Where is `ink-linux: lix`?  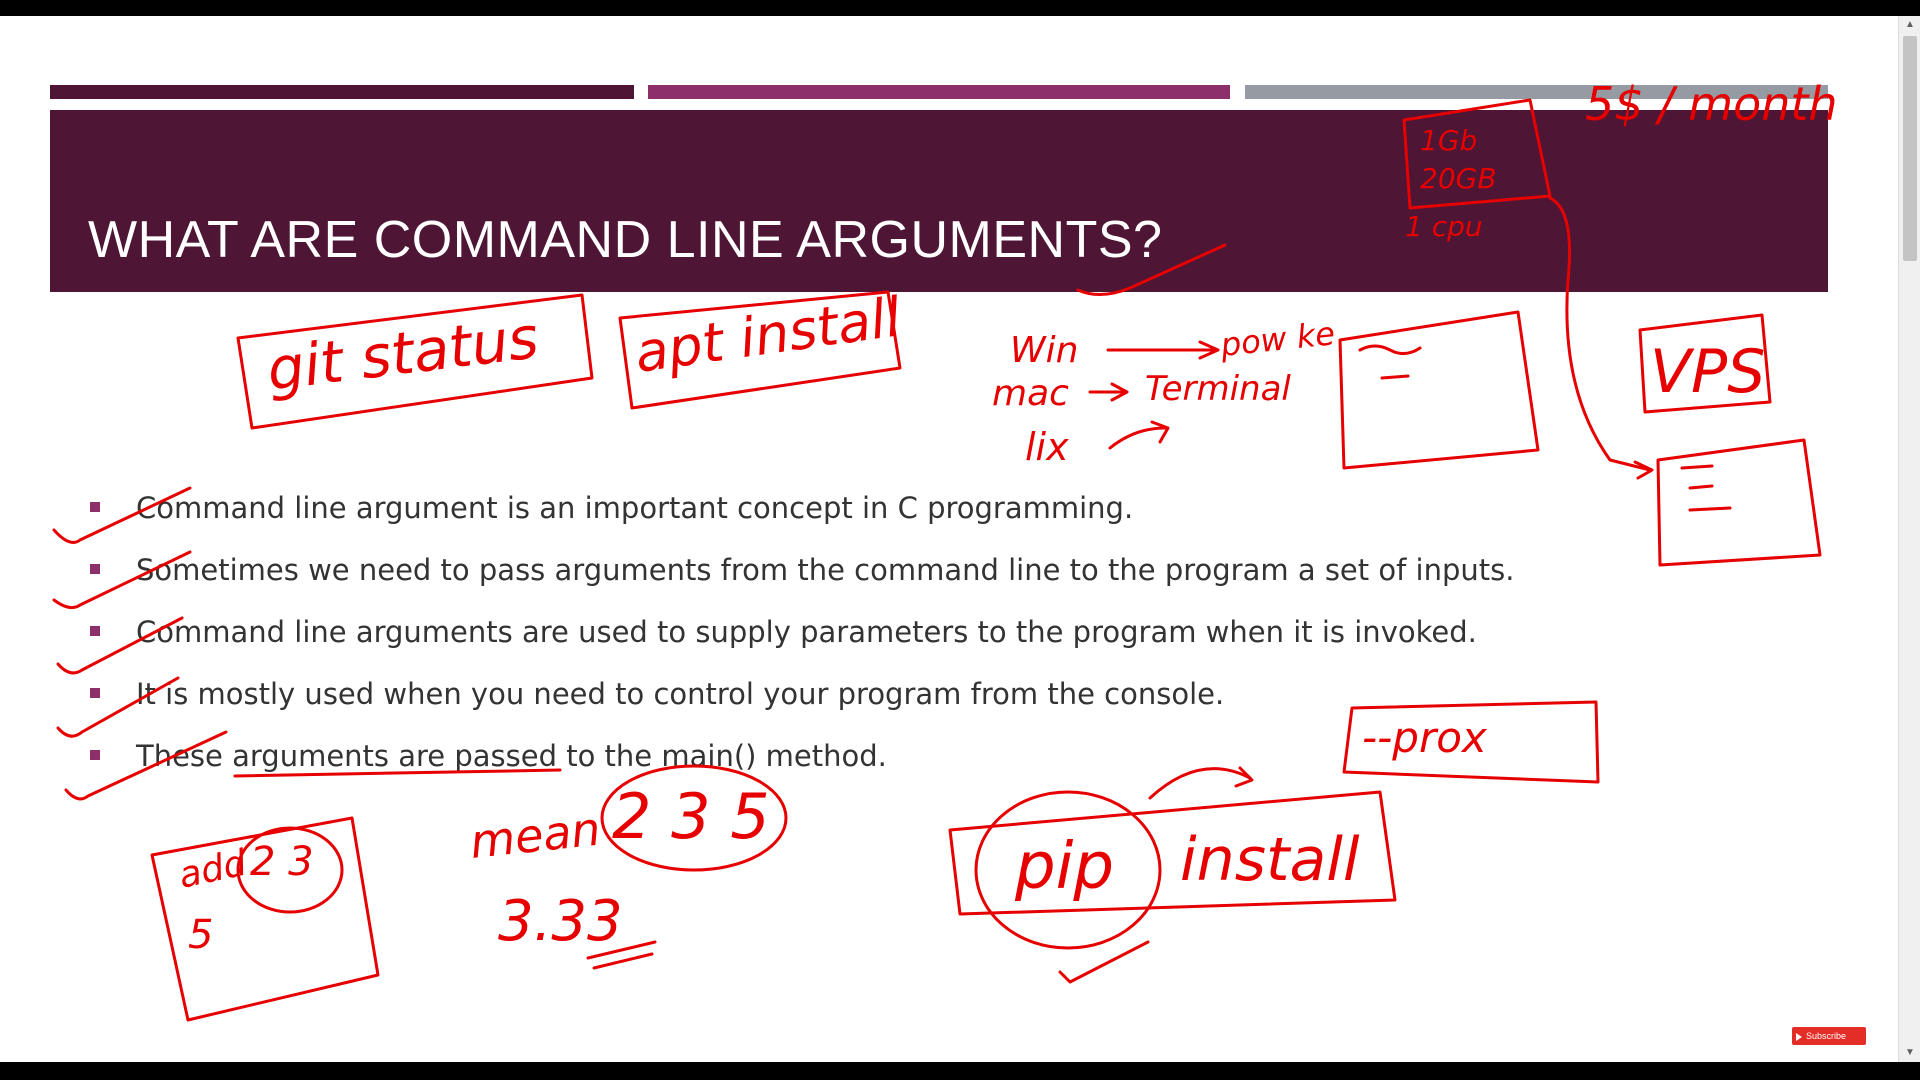
ink-linux: lix is located at coordinates (1047, 447).